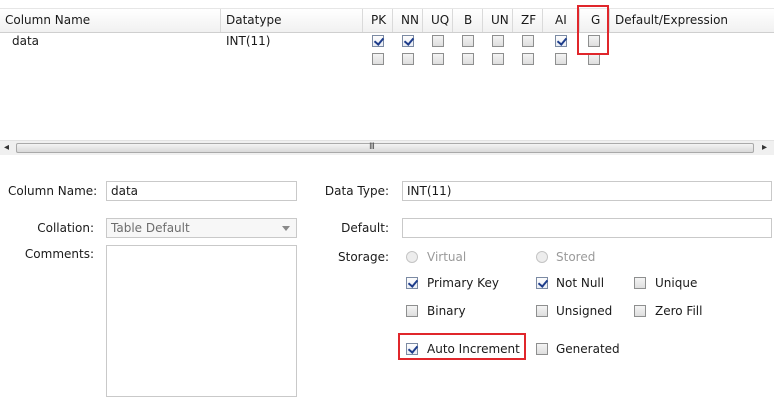  What do you see at coordinates (408, 20) in the screenshot?
I see `header-nn: NN` at bounding box center [408, 20].